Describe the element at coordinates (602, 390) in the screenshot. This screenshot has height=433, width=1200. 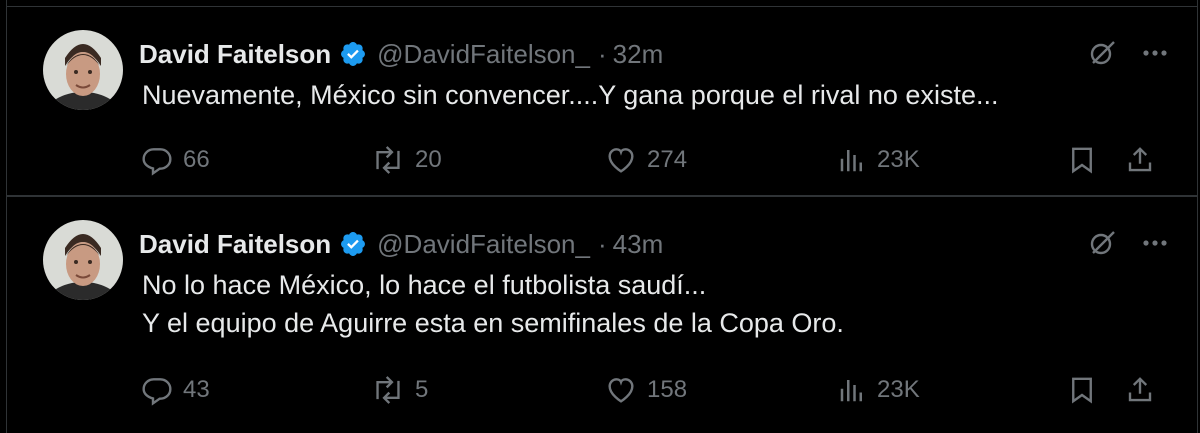
I see `tweet-actions: 43 5 158 23K` at that location.